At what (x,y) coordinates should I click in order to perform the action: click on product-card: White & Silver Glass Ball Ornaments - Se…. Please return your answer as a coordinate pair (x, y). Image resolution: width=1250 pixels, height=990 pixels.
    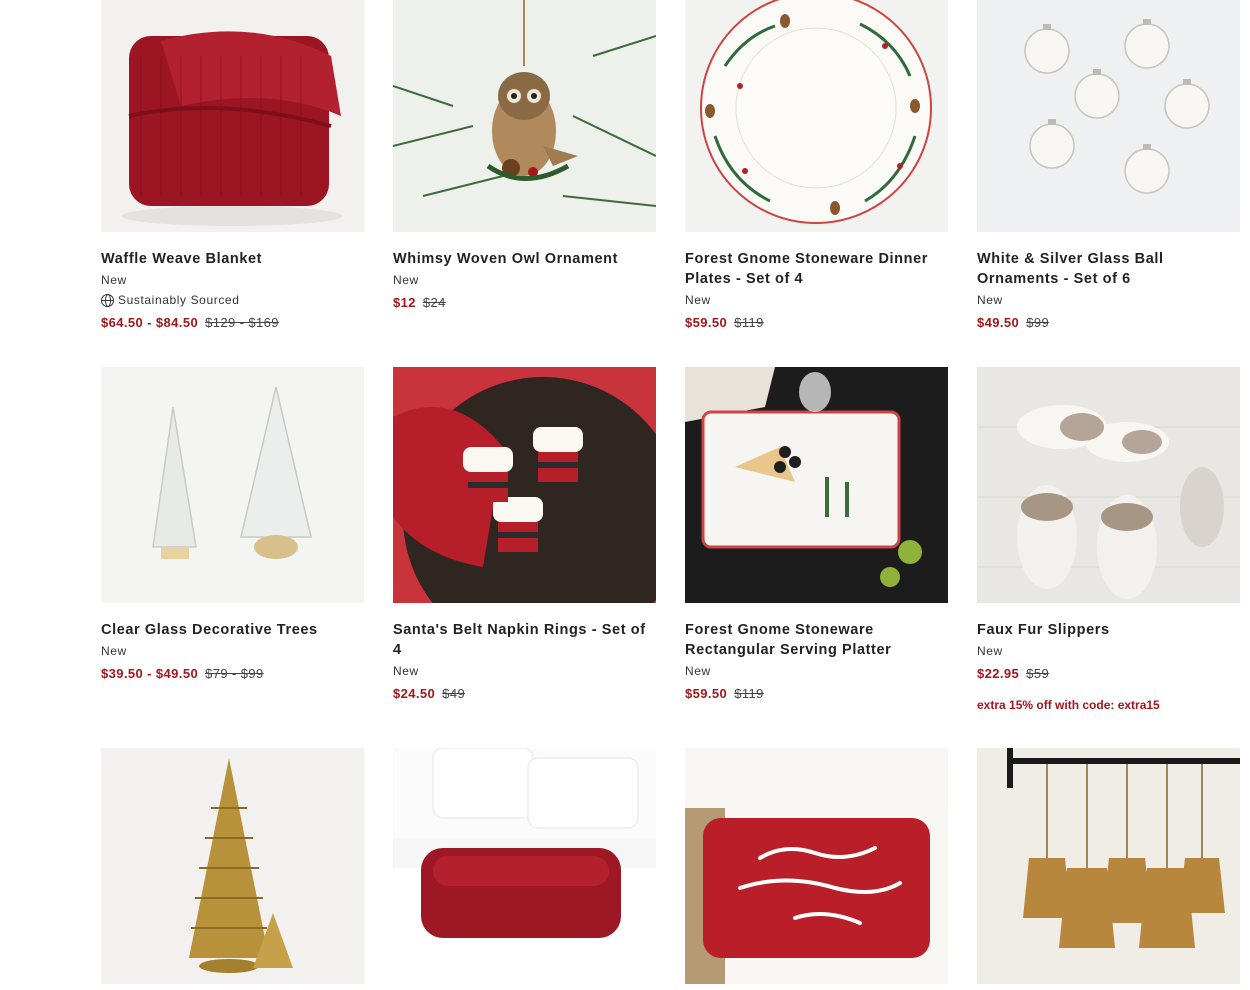
    Looking at the image, I should click on (1108, 166).